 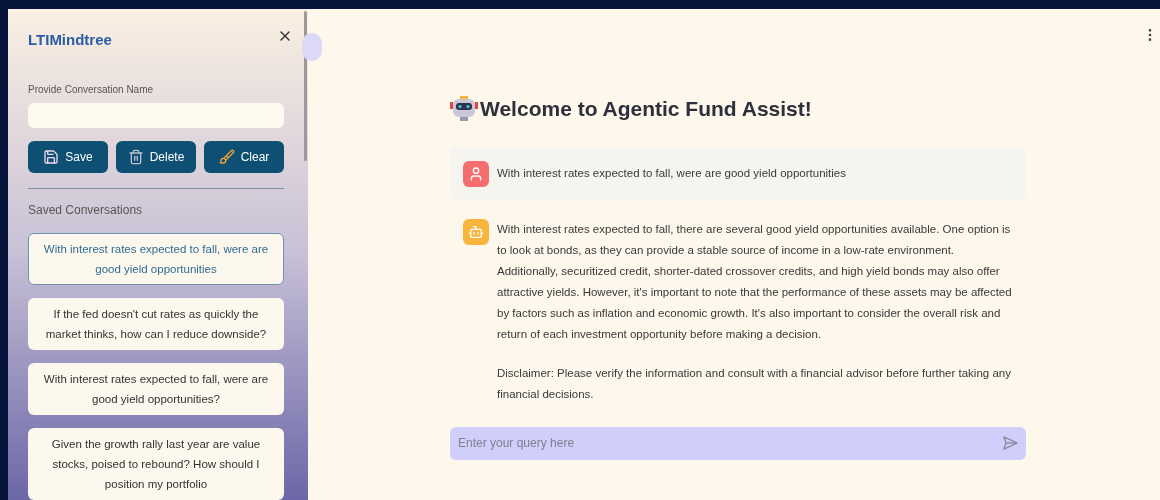 What do you see at coordinates (646, 109) in the screenshot?
I see `page-title: Welcome to Agentic Fund Assist!` at bounding box center [646, 109].